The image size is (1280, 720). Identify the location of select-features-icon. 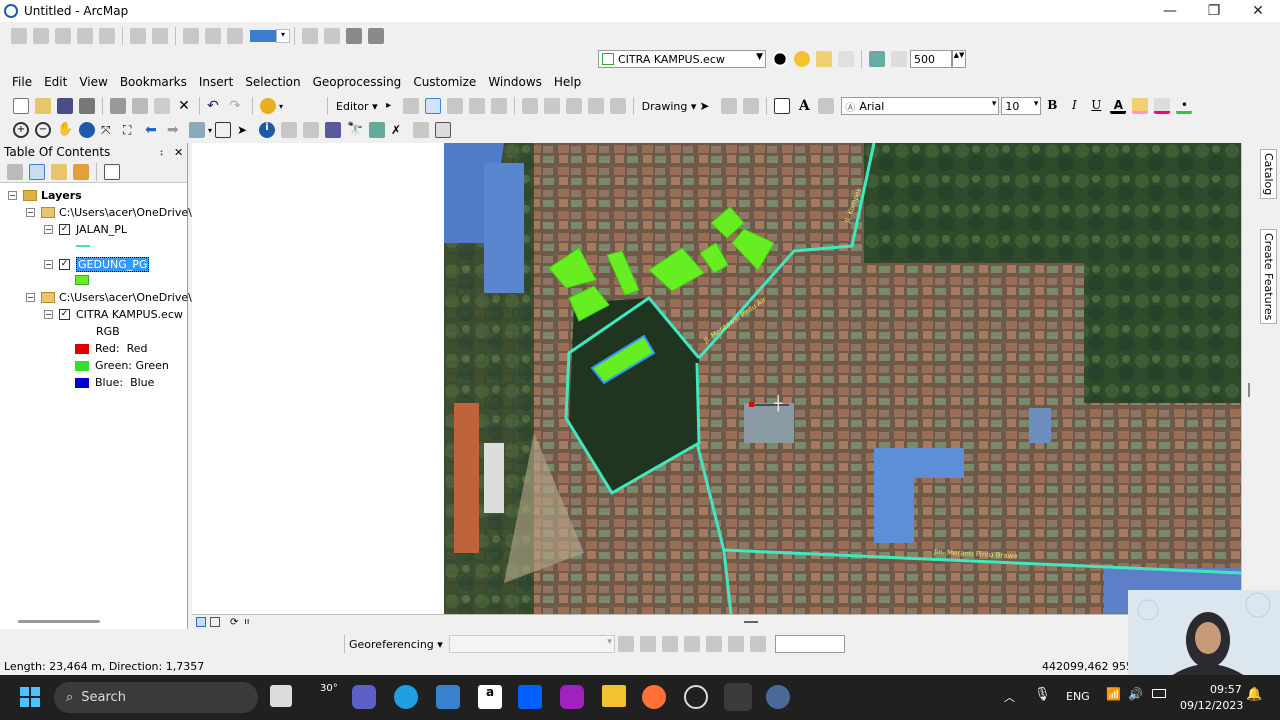
(197, 130).